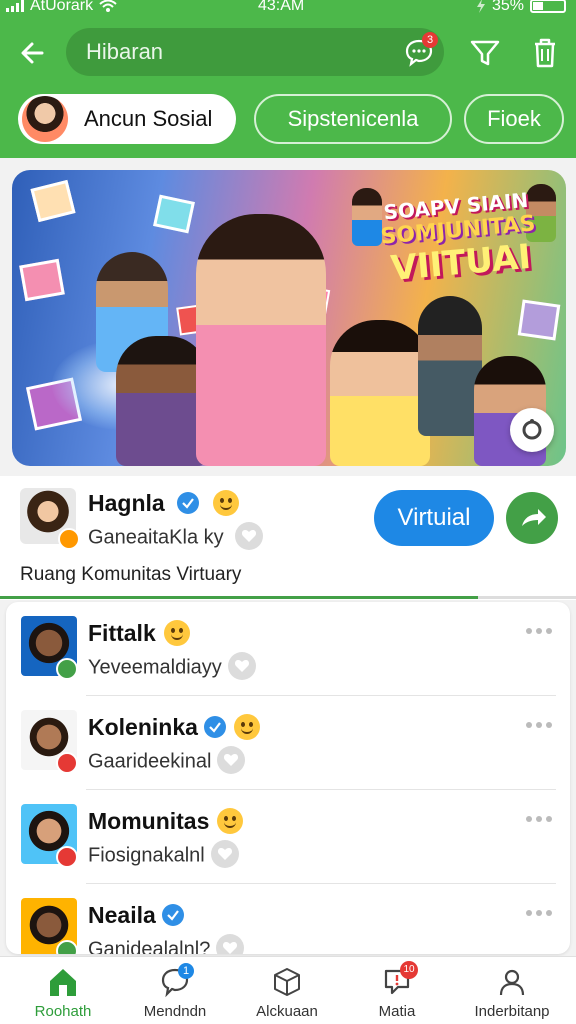 The image size is (576, 1024). What do you see at coordinates (143, 727) in the screenshot?
I see `item-name-text: Koleninka` at bounding box center [143, 727].